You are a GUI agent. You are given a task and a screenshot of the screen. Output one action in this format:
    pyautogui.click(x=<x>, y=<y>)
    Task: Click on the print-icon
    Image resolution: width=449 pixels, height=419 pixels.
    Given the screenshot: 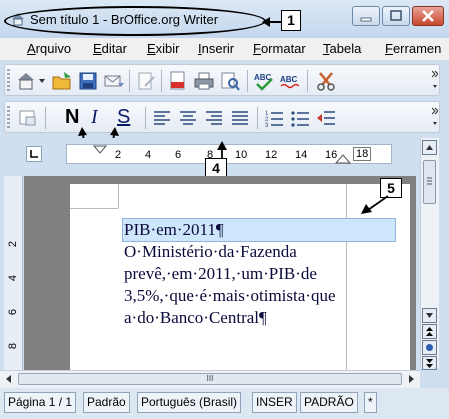 What is the action you would take?
    pyautogui.click(x=204, y=81)
    